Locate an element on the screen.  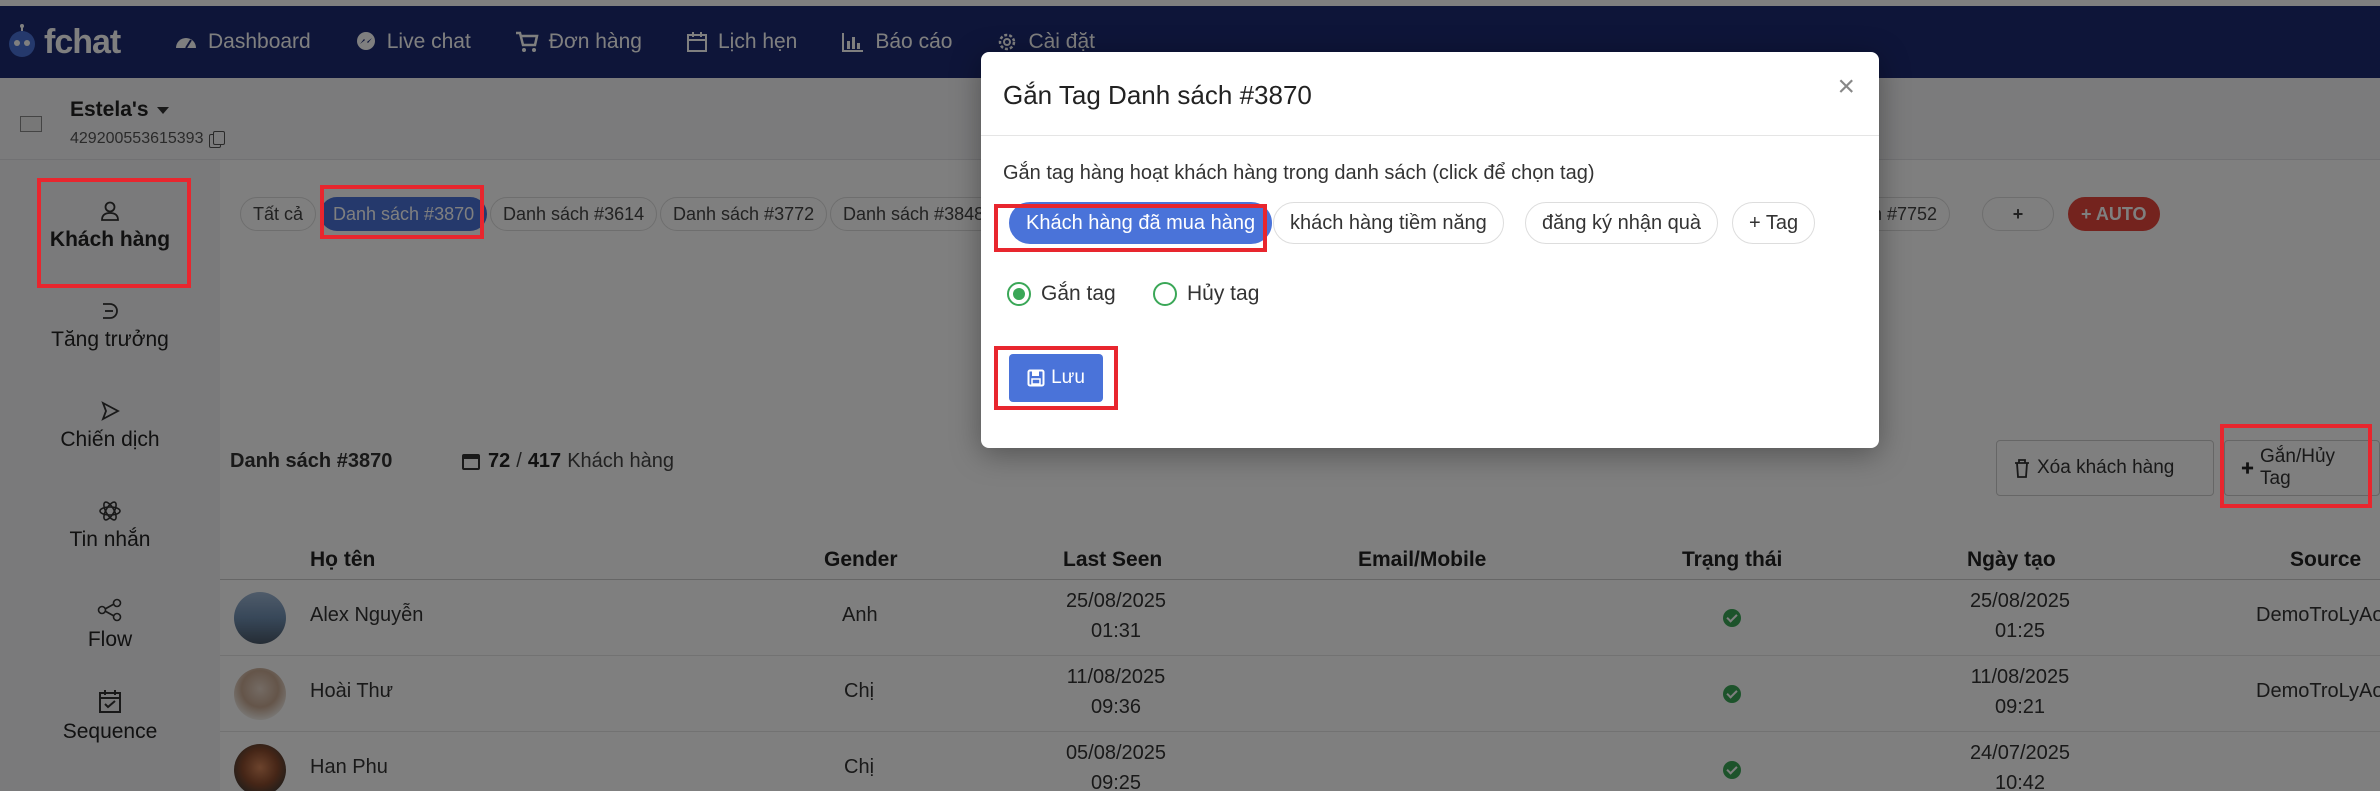
radio-remove-tag: Hủy tag is located at coordinates (1206, 294).